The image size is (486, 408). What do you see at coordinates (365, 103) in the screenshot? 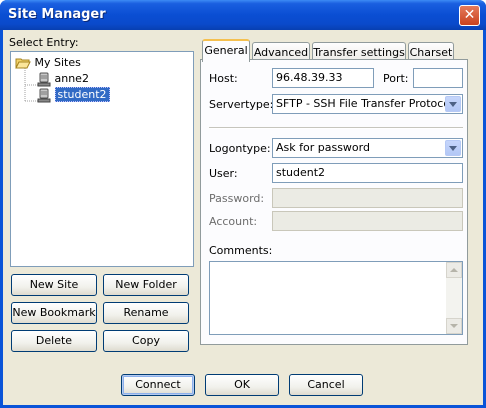
I see `servertype-value: SFTP - SSH File Transfer Protocol` at bounding box center [365, 103].